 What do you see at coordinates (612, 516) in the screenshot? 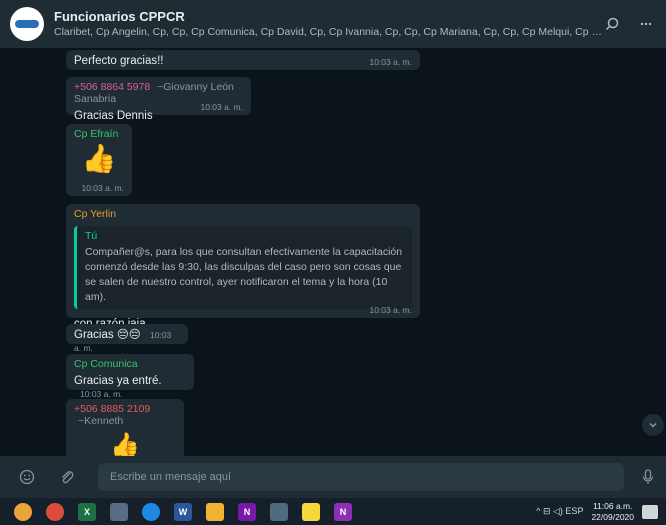
I see `taskbar-date: 22/09/2020` at bounding box center [612, 516].